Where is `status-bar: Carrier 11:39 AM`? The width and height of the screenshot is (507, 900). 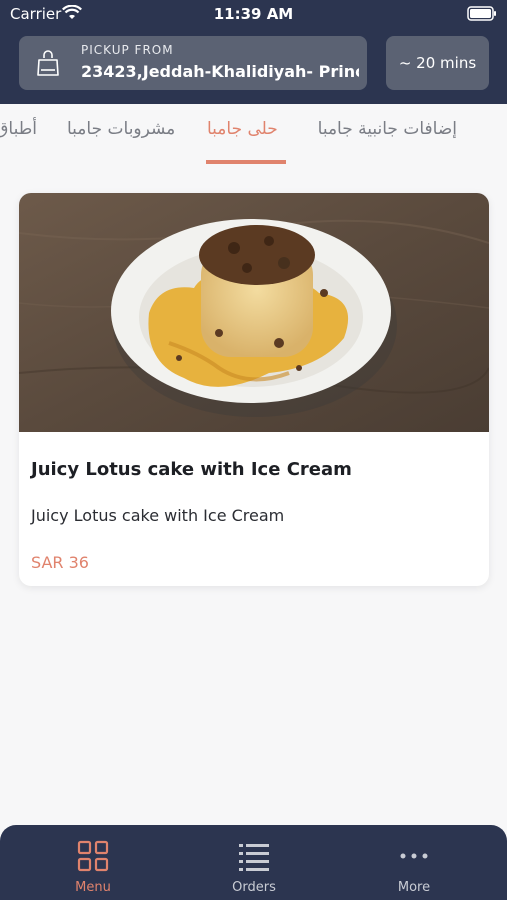 status-bar: Carrier 11:39 AM is located at coordinates (253, 14).